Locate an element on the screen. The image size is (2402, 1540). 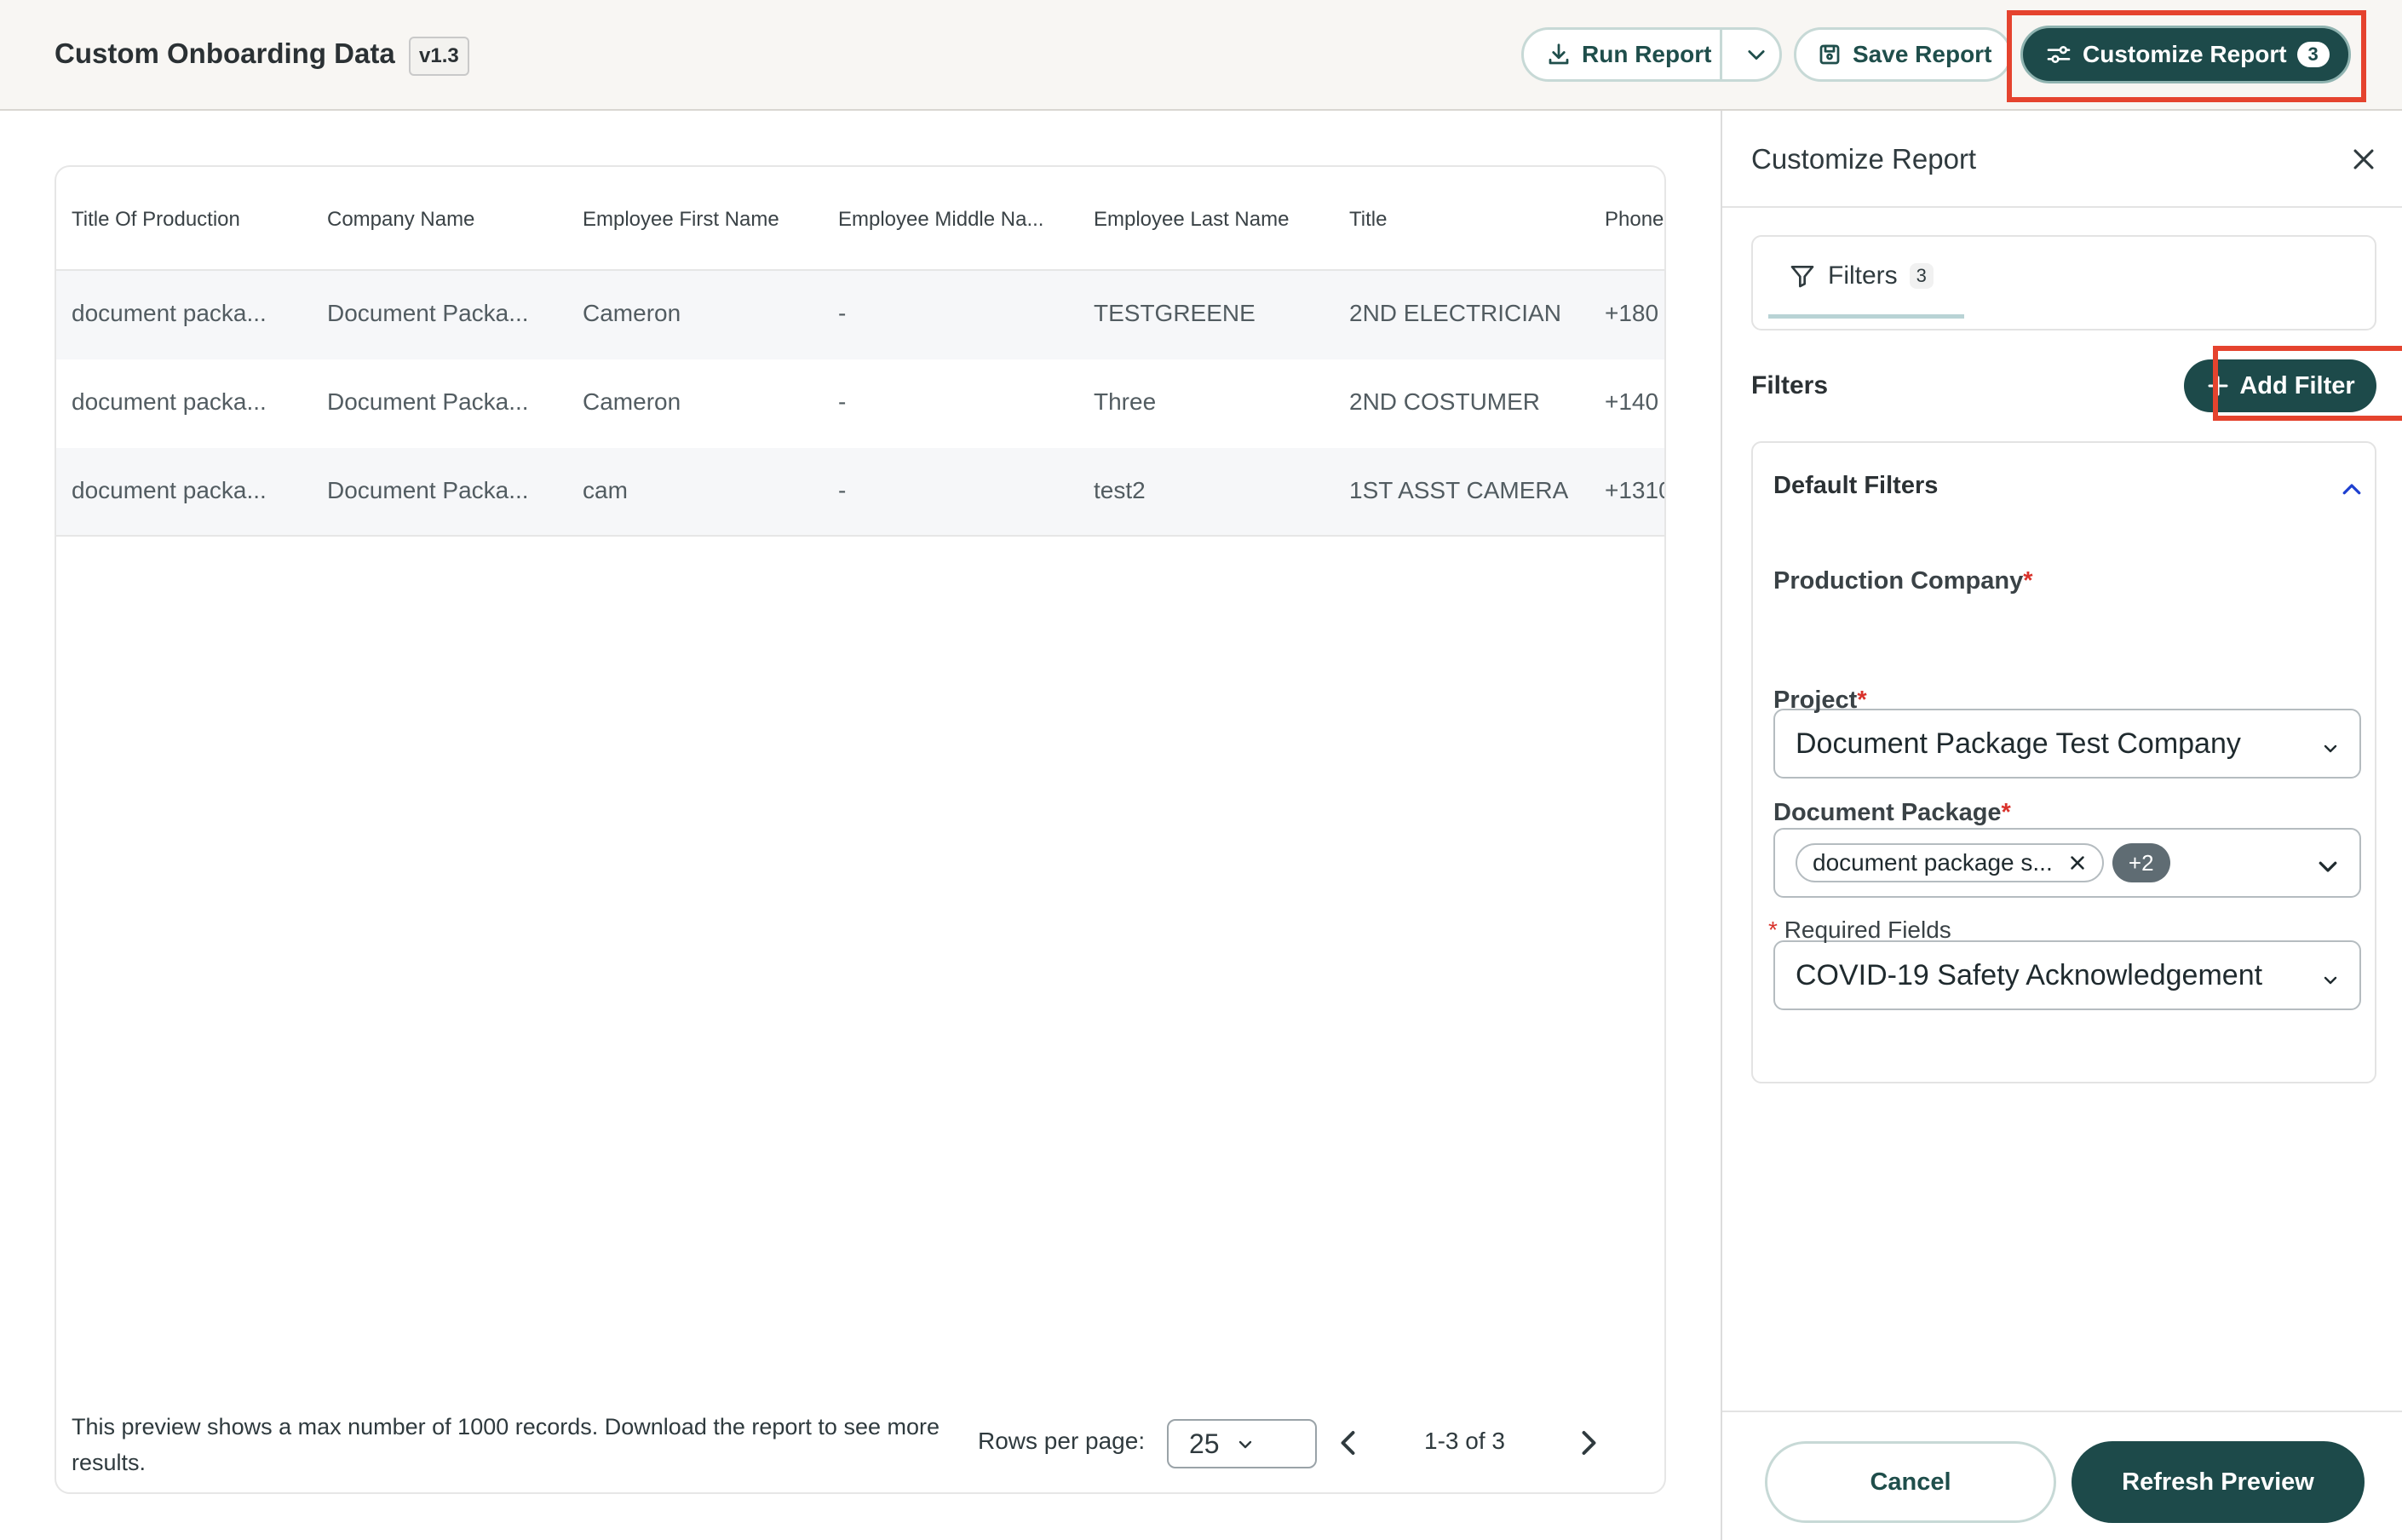
column-header: Employee Last Name is located at coordinates (1213, 220).